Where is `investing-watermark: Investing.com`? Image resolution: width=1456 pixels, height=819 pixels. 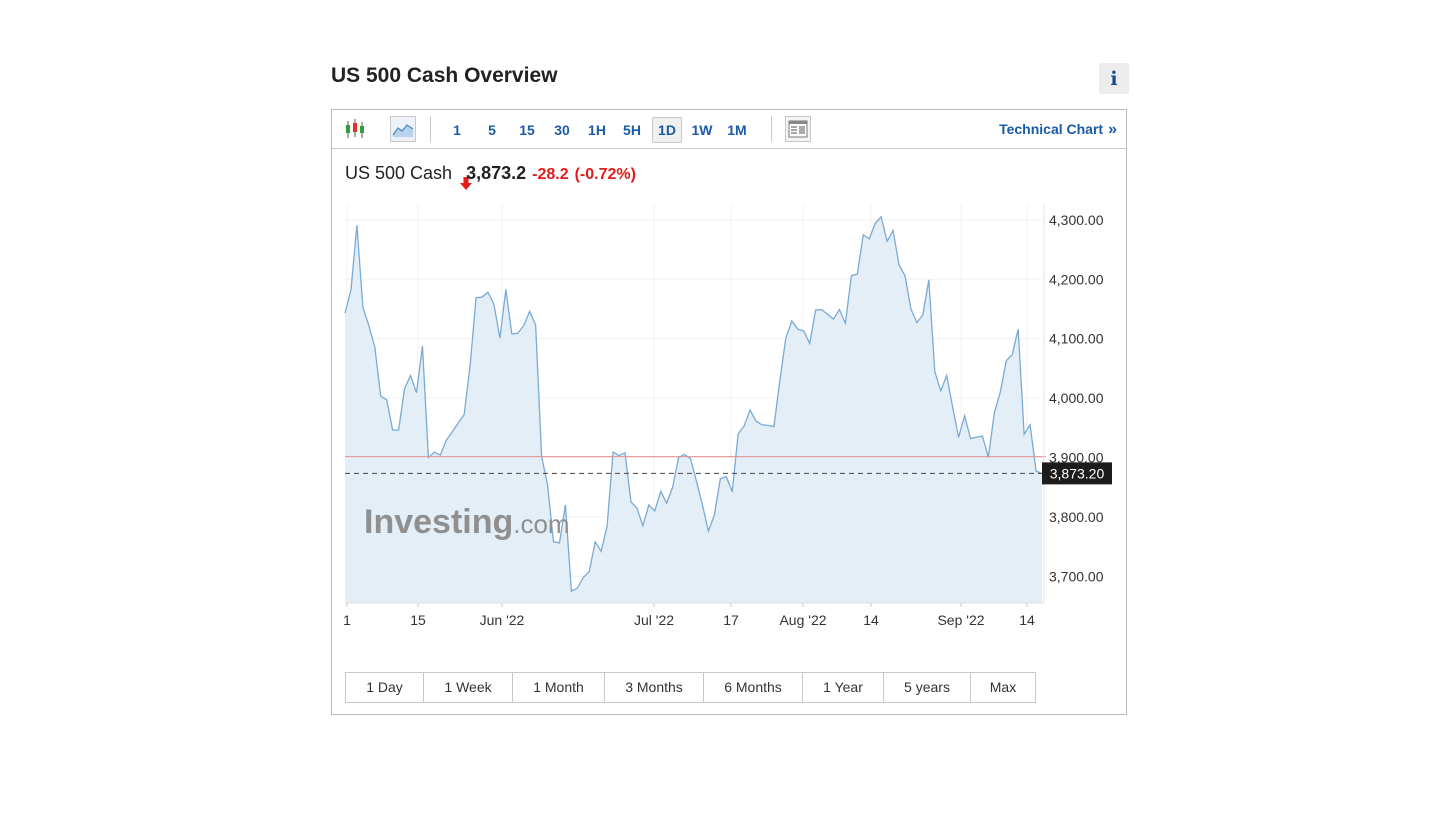
investing-watermark: Investing.com is located at coordinates (467, 522).